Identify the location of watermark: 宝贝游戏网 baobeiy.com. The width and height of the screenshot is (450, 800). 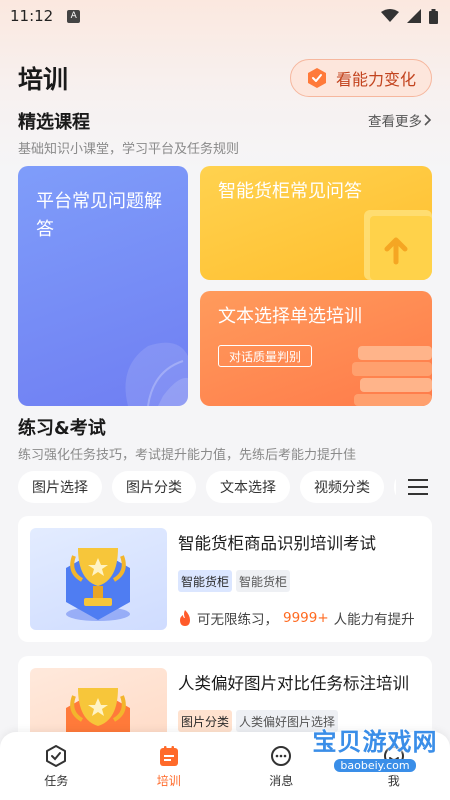
(375, 747).